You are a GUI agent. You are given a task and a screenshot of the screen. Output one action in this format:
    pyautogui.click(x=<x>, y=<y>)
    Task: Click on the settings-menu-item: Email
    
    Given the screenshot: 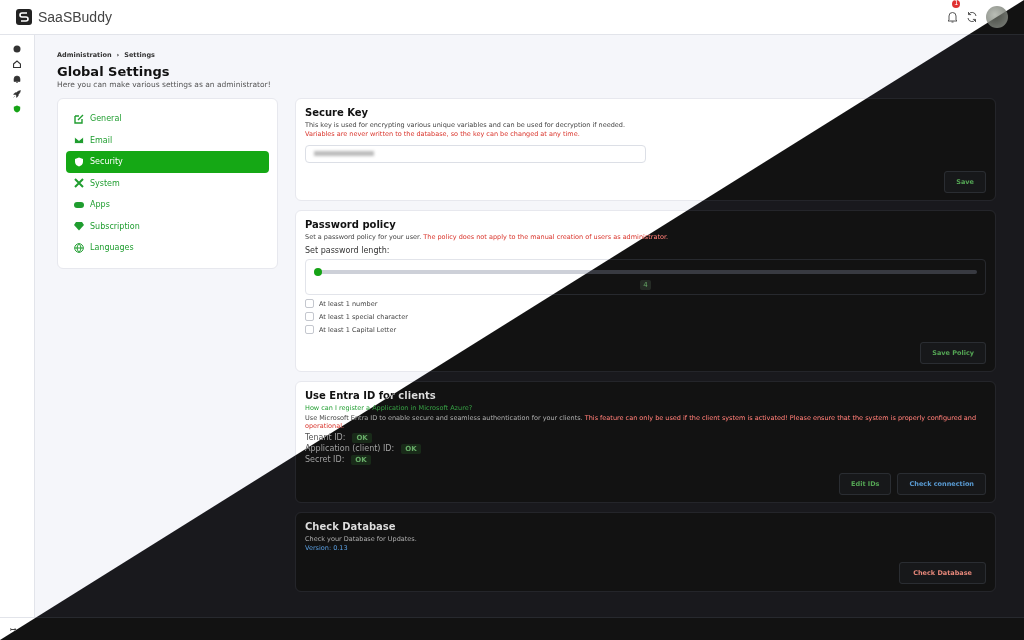 What is the action you would take?
    pyautogui.click(x=167, y=140)
    